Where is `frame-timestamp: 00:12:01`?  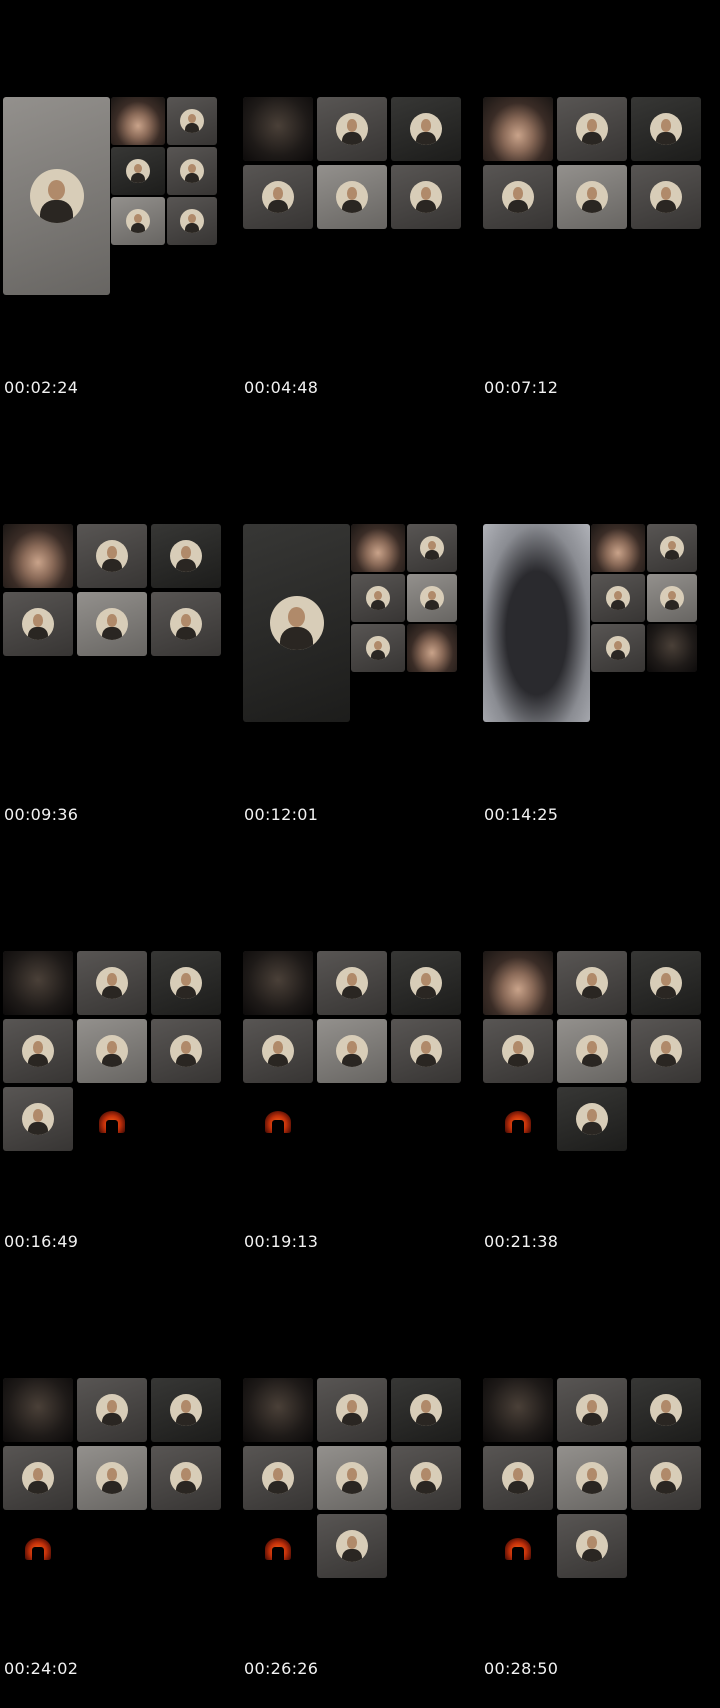
frame-timestamp: 00:12:01 is located at coordinates (281, 814).